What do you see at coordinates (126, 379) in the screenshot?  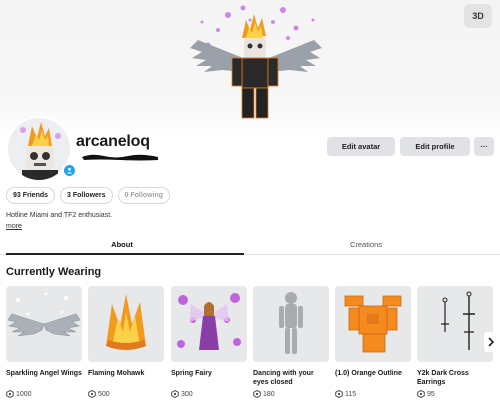 I see `item-name: Flaming Mohawk` at bounding box center [126, 379].